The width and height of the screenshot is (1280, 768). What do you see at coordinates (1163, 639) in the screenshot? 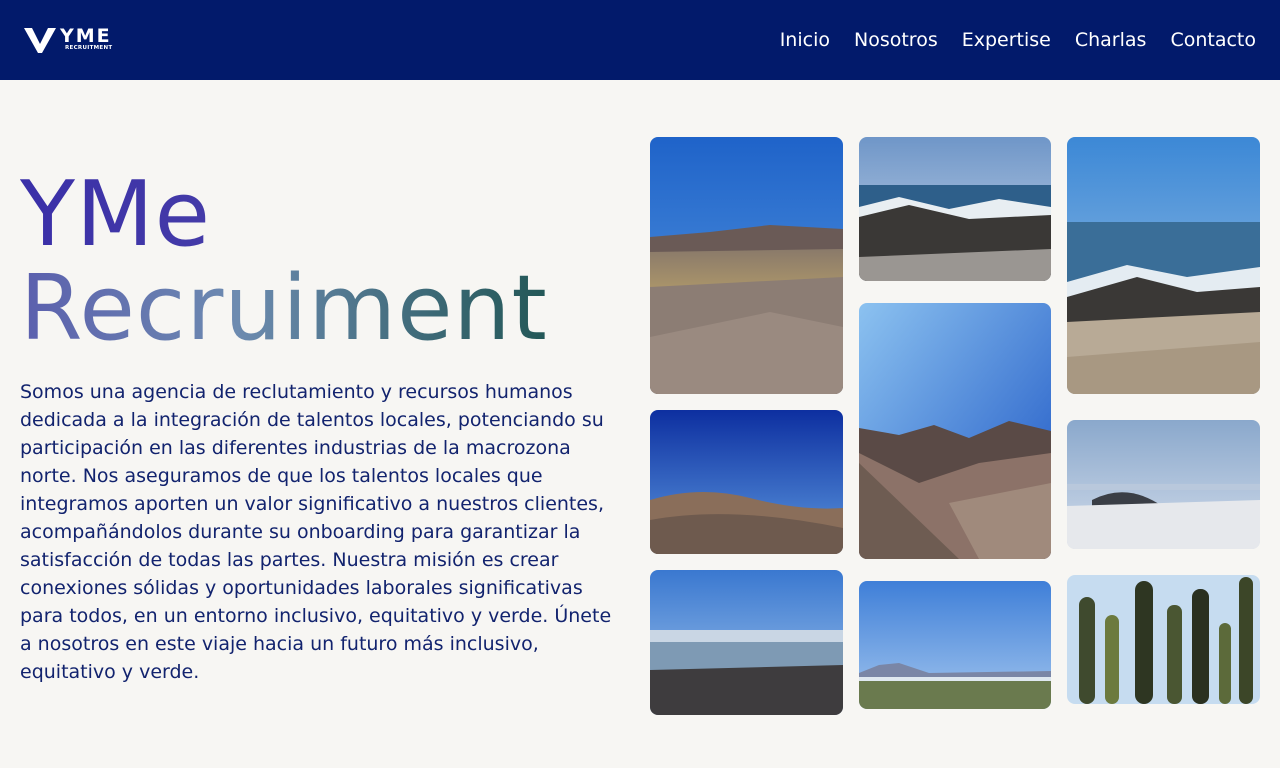
I see `gallery-photo-cacti` at bounding box center [1163, 639].